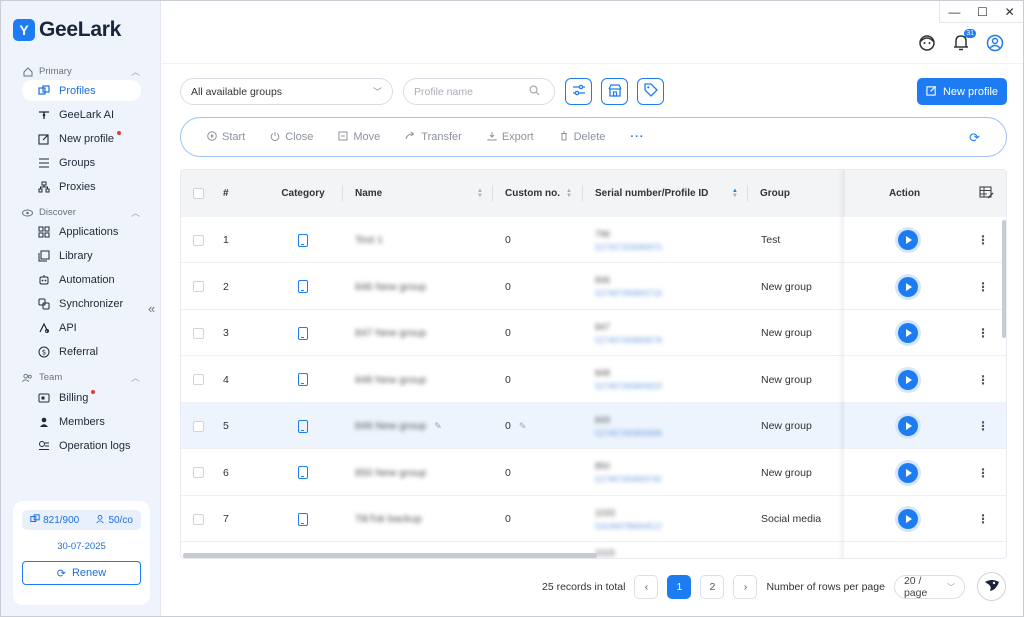 The width and height of the screenshot is (1024, 617). I want to click on support-agent-icon, so click(927, 43).